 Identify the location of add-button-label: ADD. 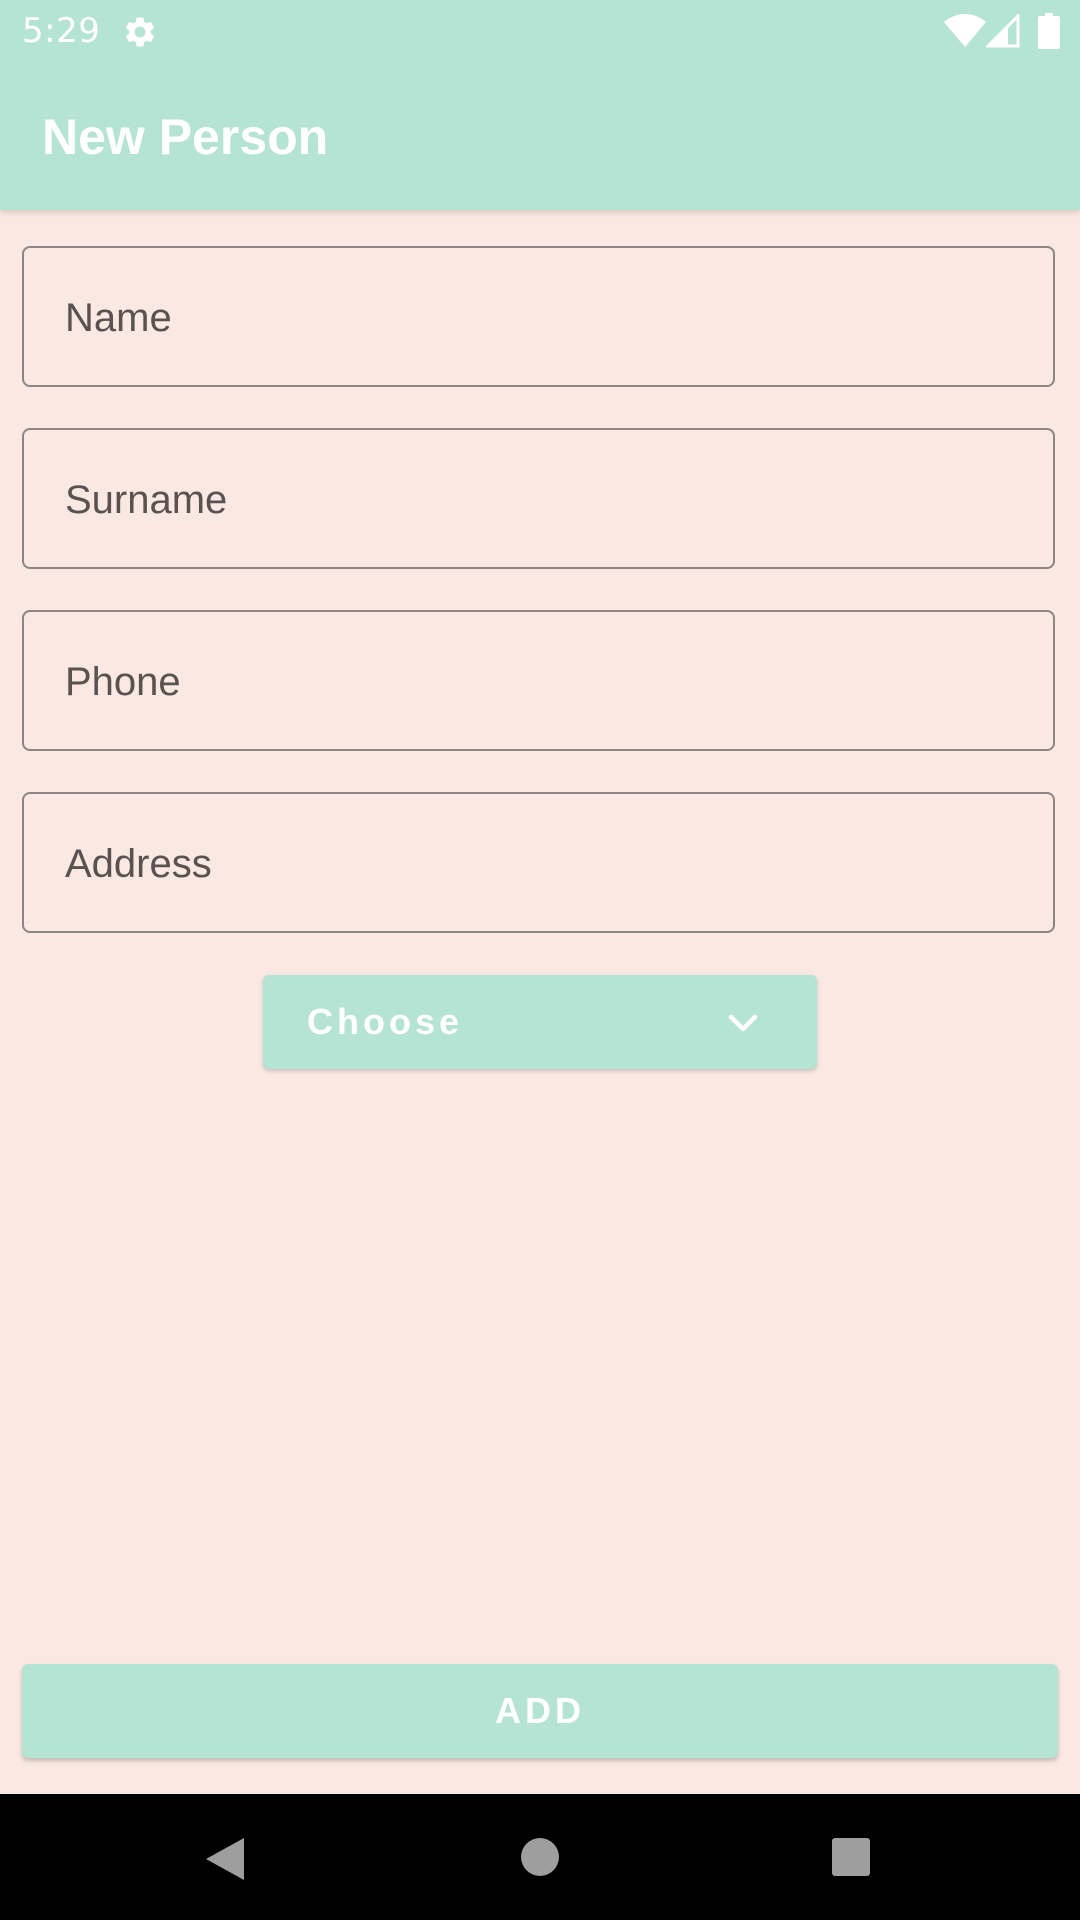
(540, 1710).